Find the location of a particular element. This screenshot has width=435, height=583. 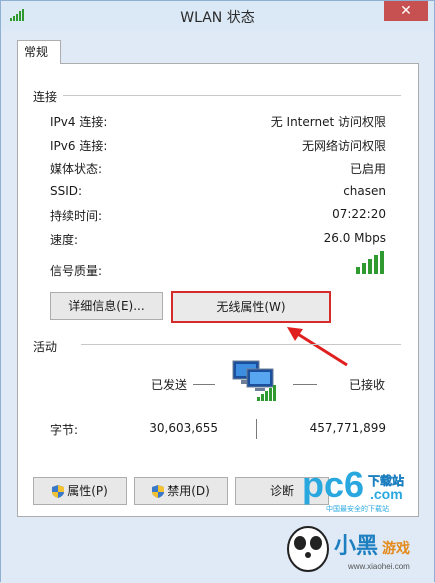

close-button: ✕ is located at coordinates (406, 11).